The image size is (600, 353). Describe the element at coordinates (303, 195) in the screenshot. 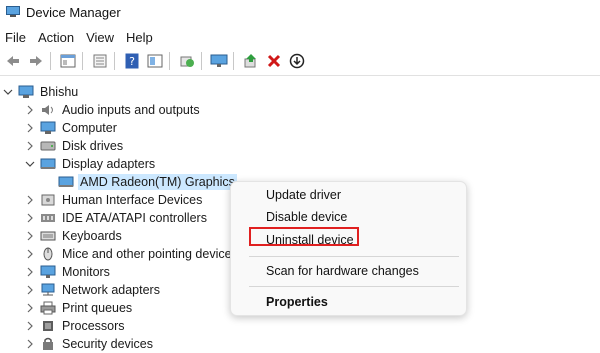

I see `update-driver-item: Update driver` at that location.